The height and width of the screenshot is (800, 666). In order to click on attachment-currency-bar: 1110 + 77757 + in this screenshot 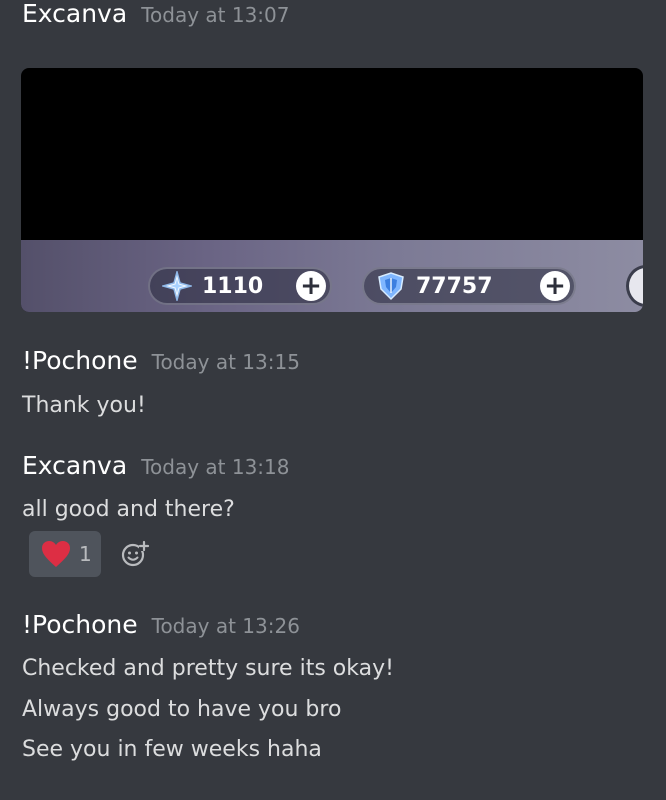, I will do `click(332, 276)`.